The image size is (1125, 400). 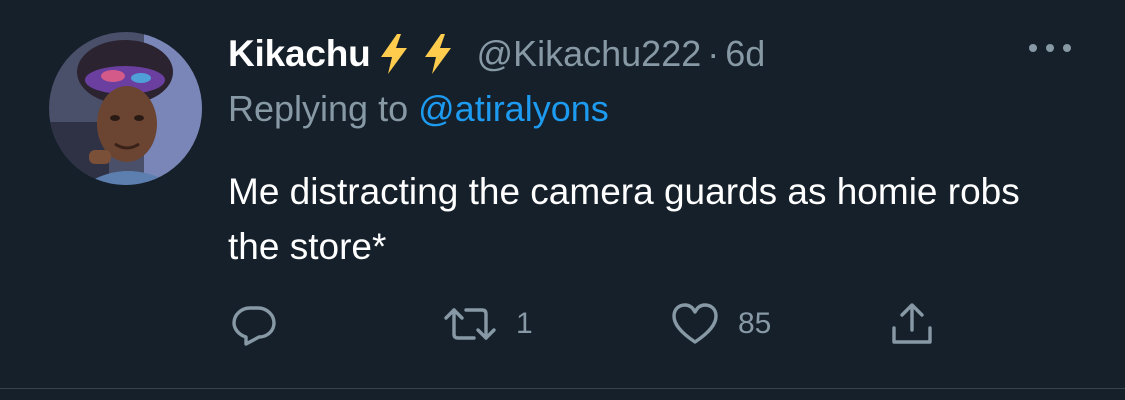 What do you see at coordinates (912, 324) in the screenshot?
I see `share-icon` at bounding box center [912, 324].